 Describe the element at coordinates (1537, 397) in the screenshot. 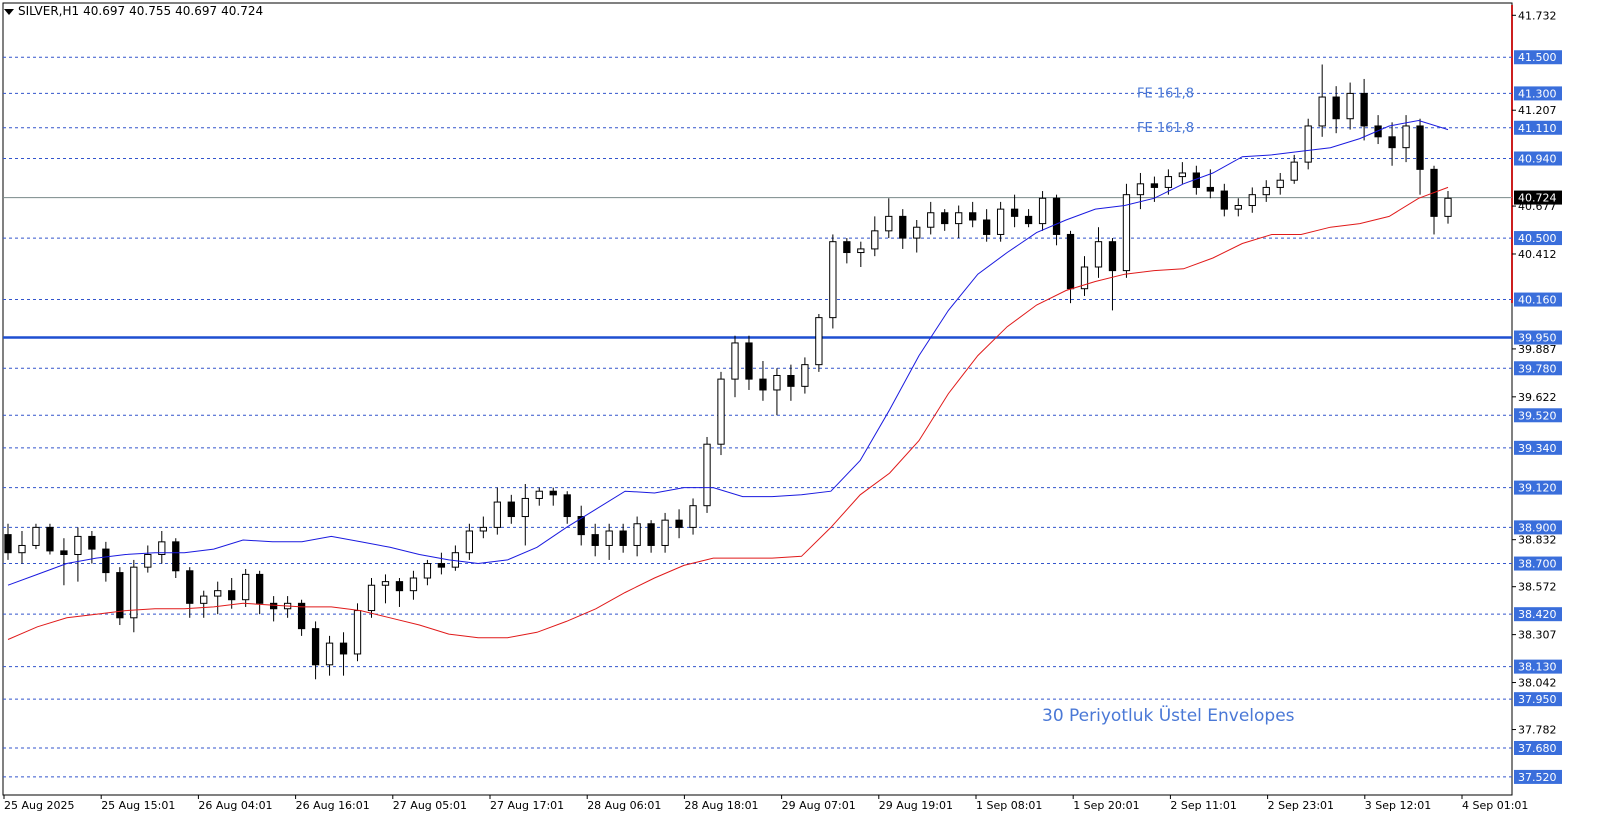

I see `price-tick-label: 39.622` at that location.